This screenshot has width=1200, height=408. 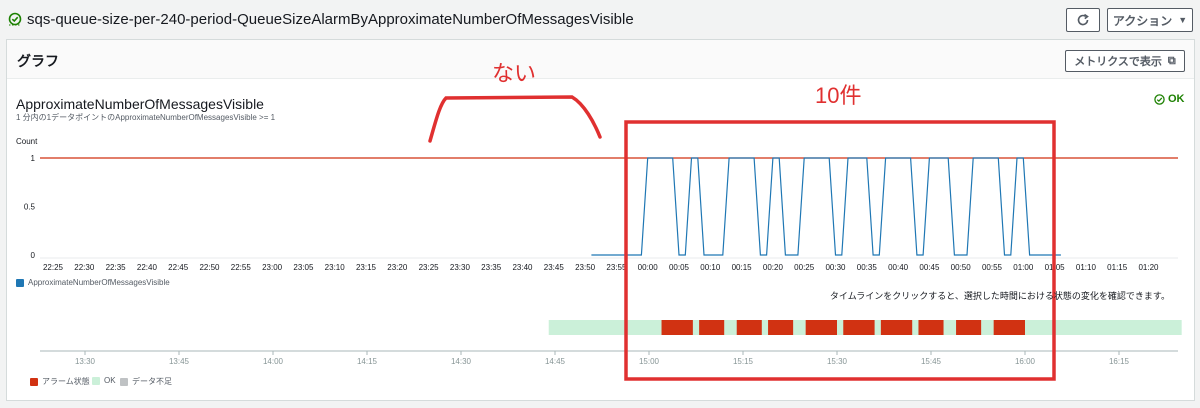 I want to click on x-tick-label: 22:30, so click(x=84, y=267).